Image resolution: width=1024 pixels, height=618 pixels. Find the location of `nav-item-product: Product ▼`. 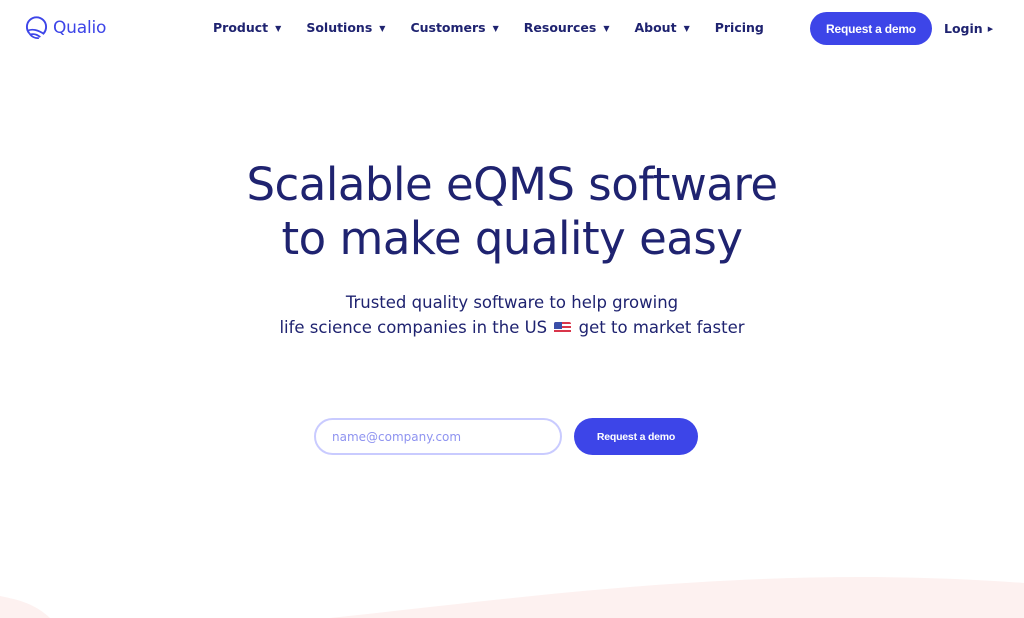

nav-item-product: Product ▼ is located at coordinates (247, 27).